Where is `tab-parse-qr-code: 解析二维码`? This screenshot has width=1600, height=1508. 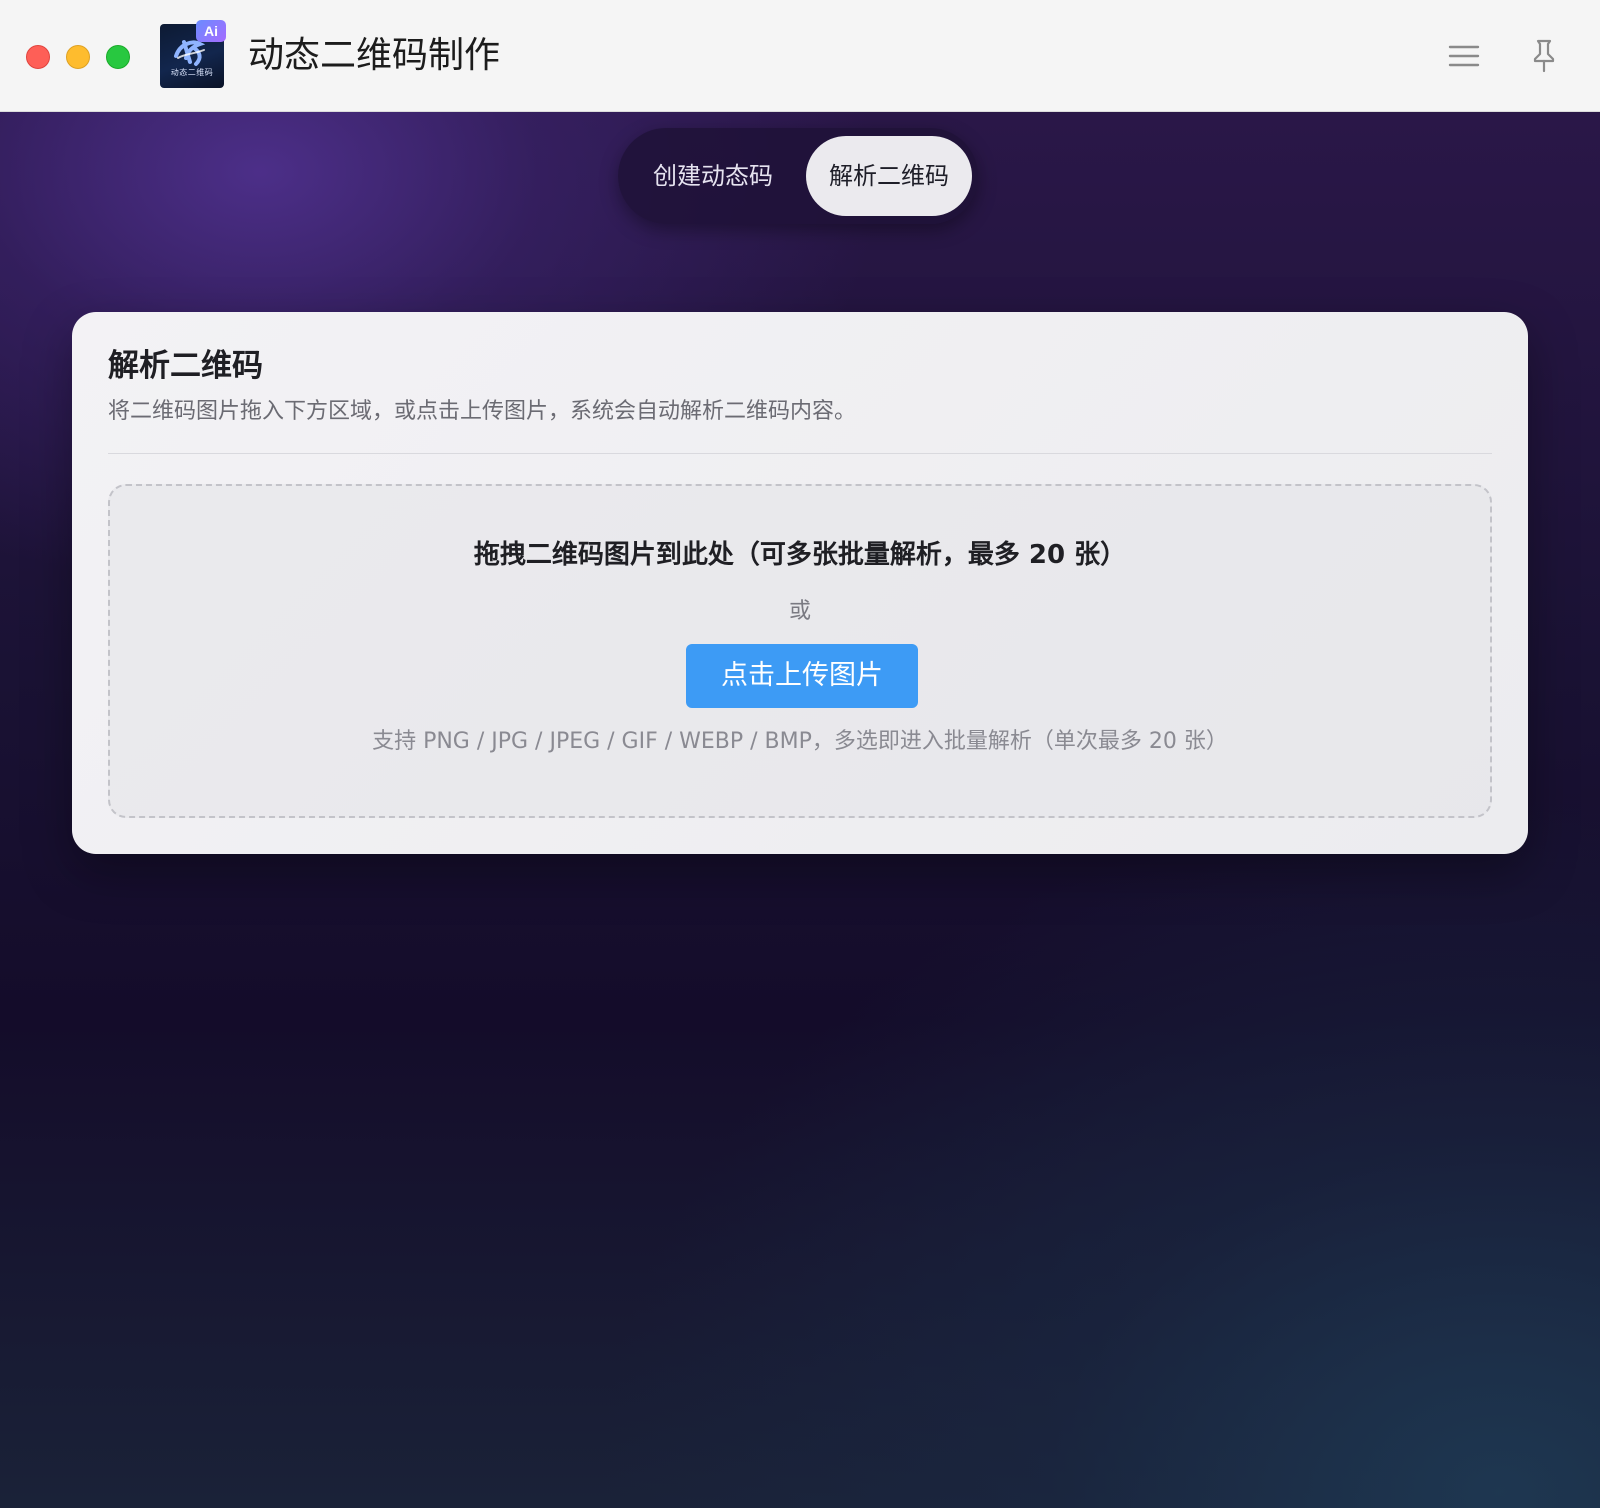 tab-parse-qr-code: 解析二维码 is located at coordinates (889, 176).